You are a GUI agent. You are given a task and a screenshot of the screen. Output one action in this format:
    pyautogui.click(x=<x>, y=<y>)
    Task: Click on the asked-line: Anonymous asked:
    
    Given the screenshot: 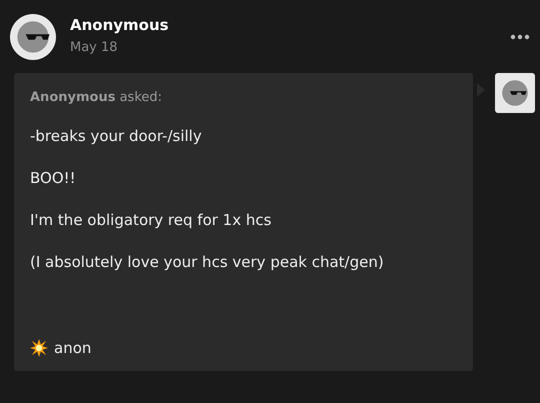 What is the action you would take?
    pyautogui.click(x=97, y=97)
    